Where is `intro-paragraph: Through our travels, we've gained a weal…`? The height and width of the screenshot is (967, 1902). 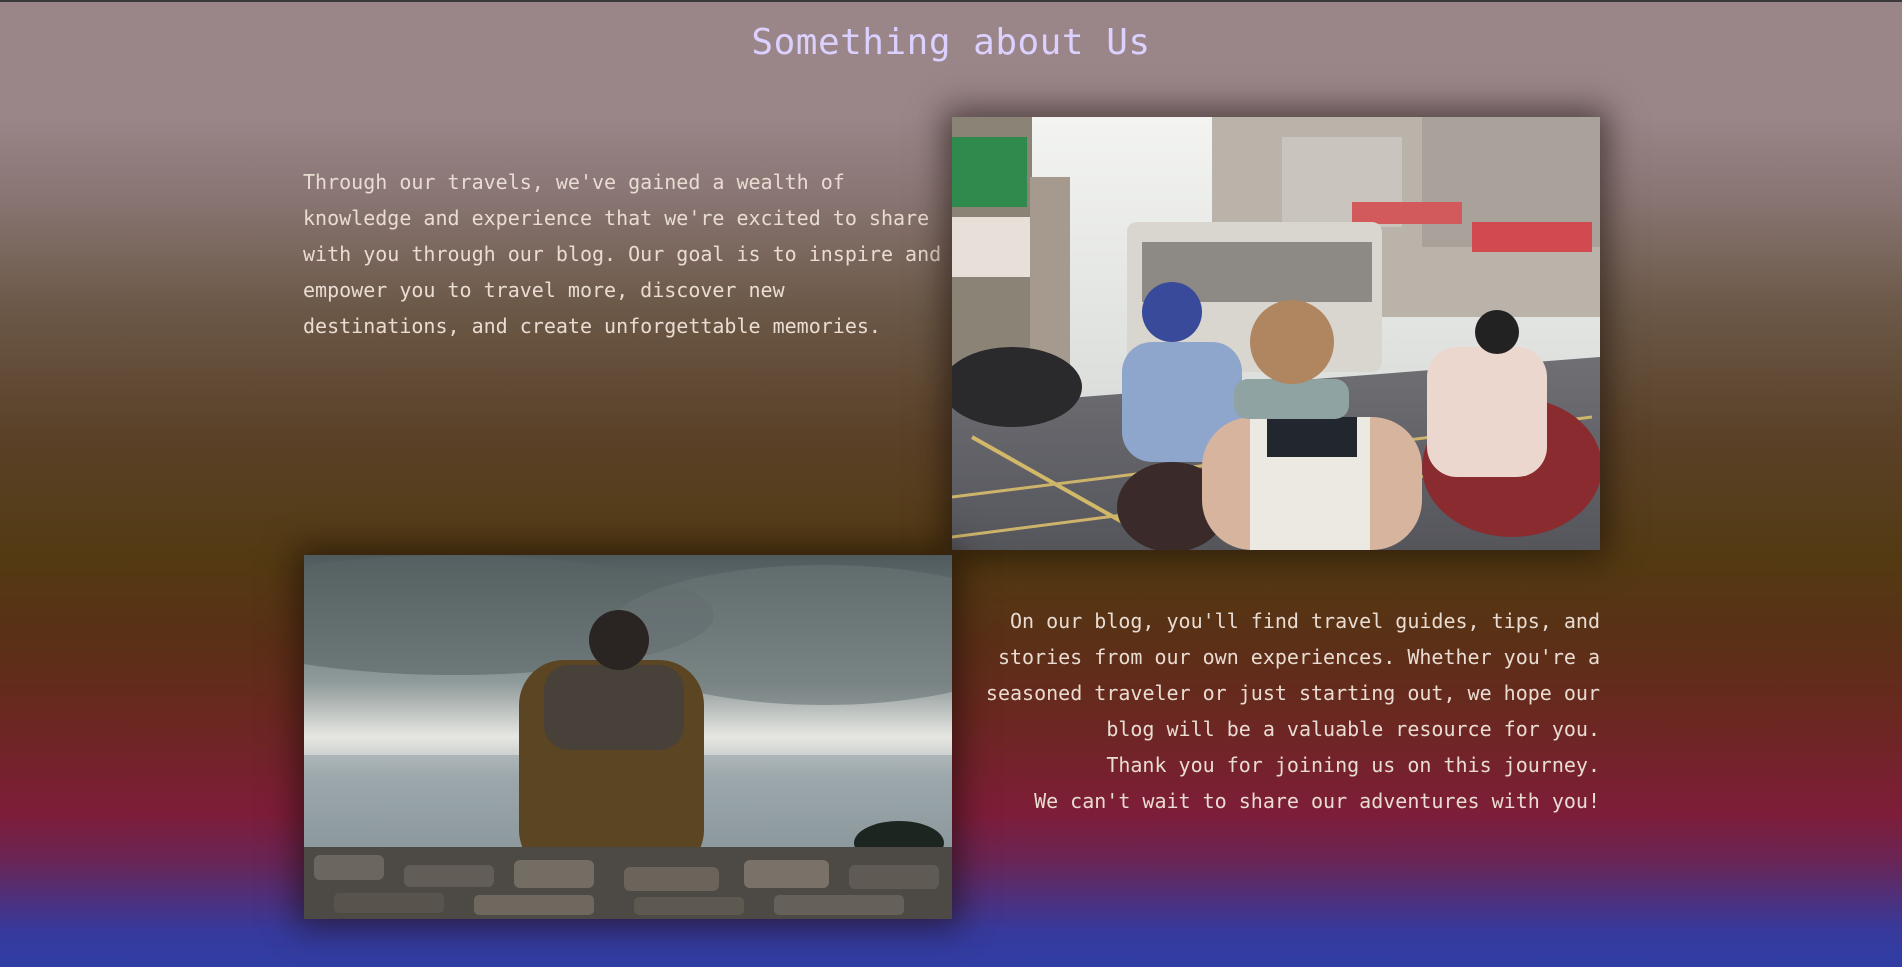 intro-paragraph: Through our travels, we've gained a weal… is located at coordinates (622, 254).